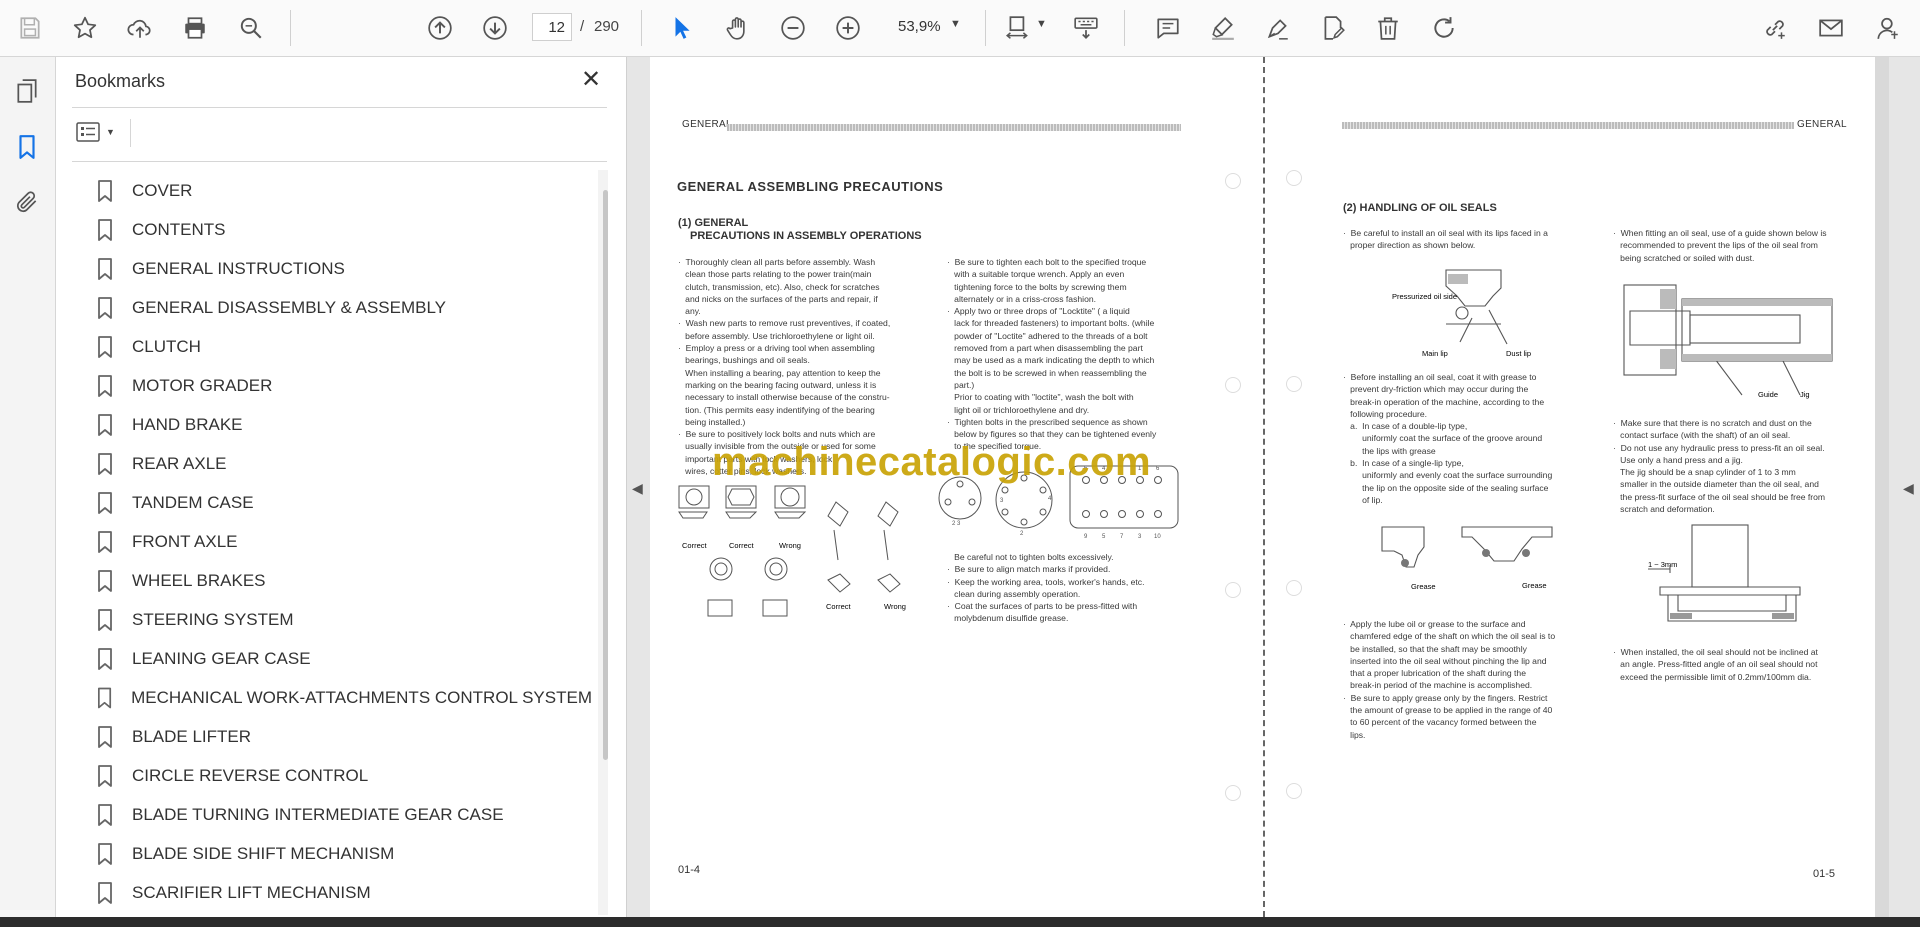 The image size is (1920, 927). What do you see at coordinates (342, 814) in the screenshot?
I see `bookmark-item: BLADE TURNING INTERMEDIATE GEAR CASE` at bounding box center [342, 814].